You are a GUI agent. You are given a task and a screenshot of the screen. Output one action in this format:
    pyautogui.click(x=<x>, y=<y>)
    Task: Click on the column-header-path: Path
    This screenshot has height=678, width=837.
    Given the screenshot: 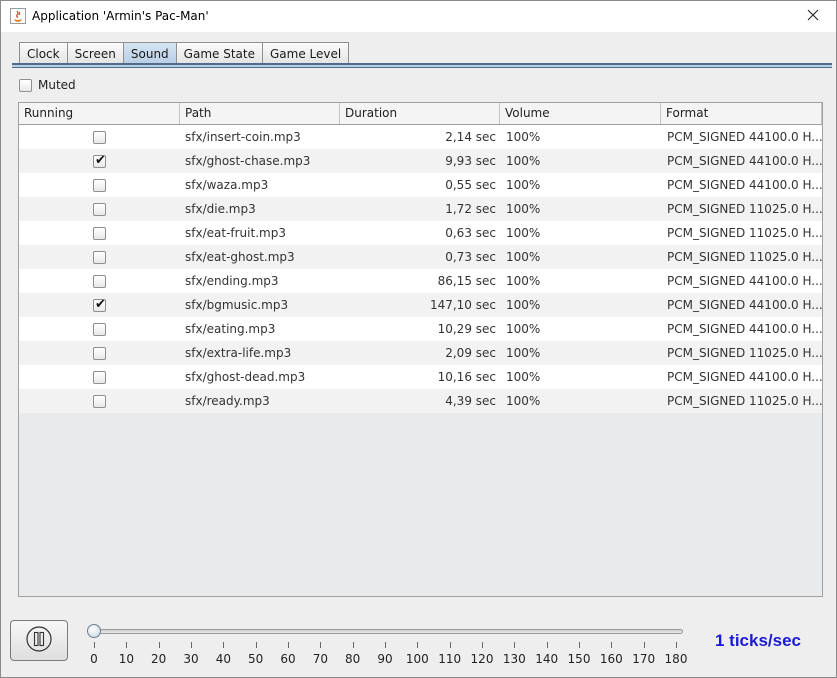 What is the action you would take?
    pyautogui.click(x=260, y=113)
    